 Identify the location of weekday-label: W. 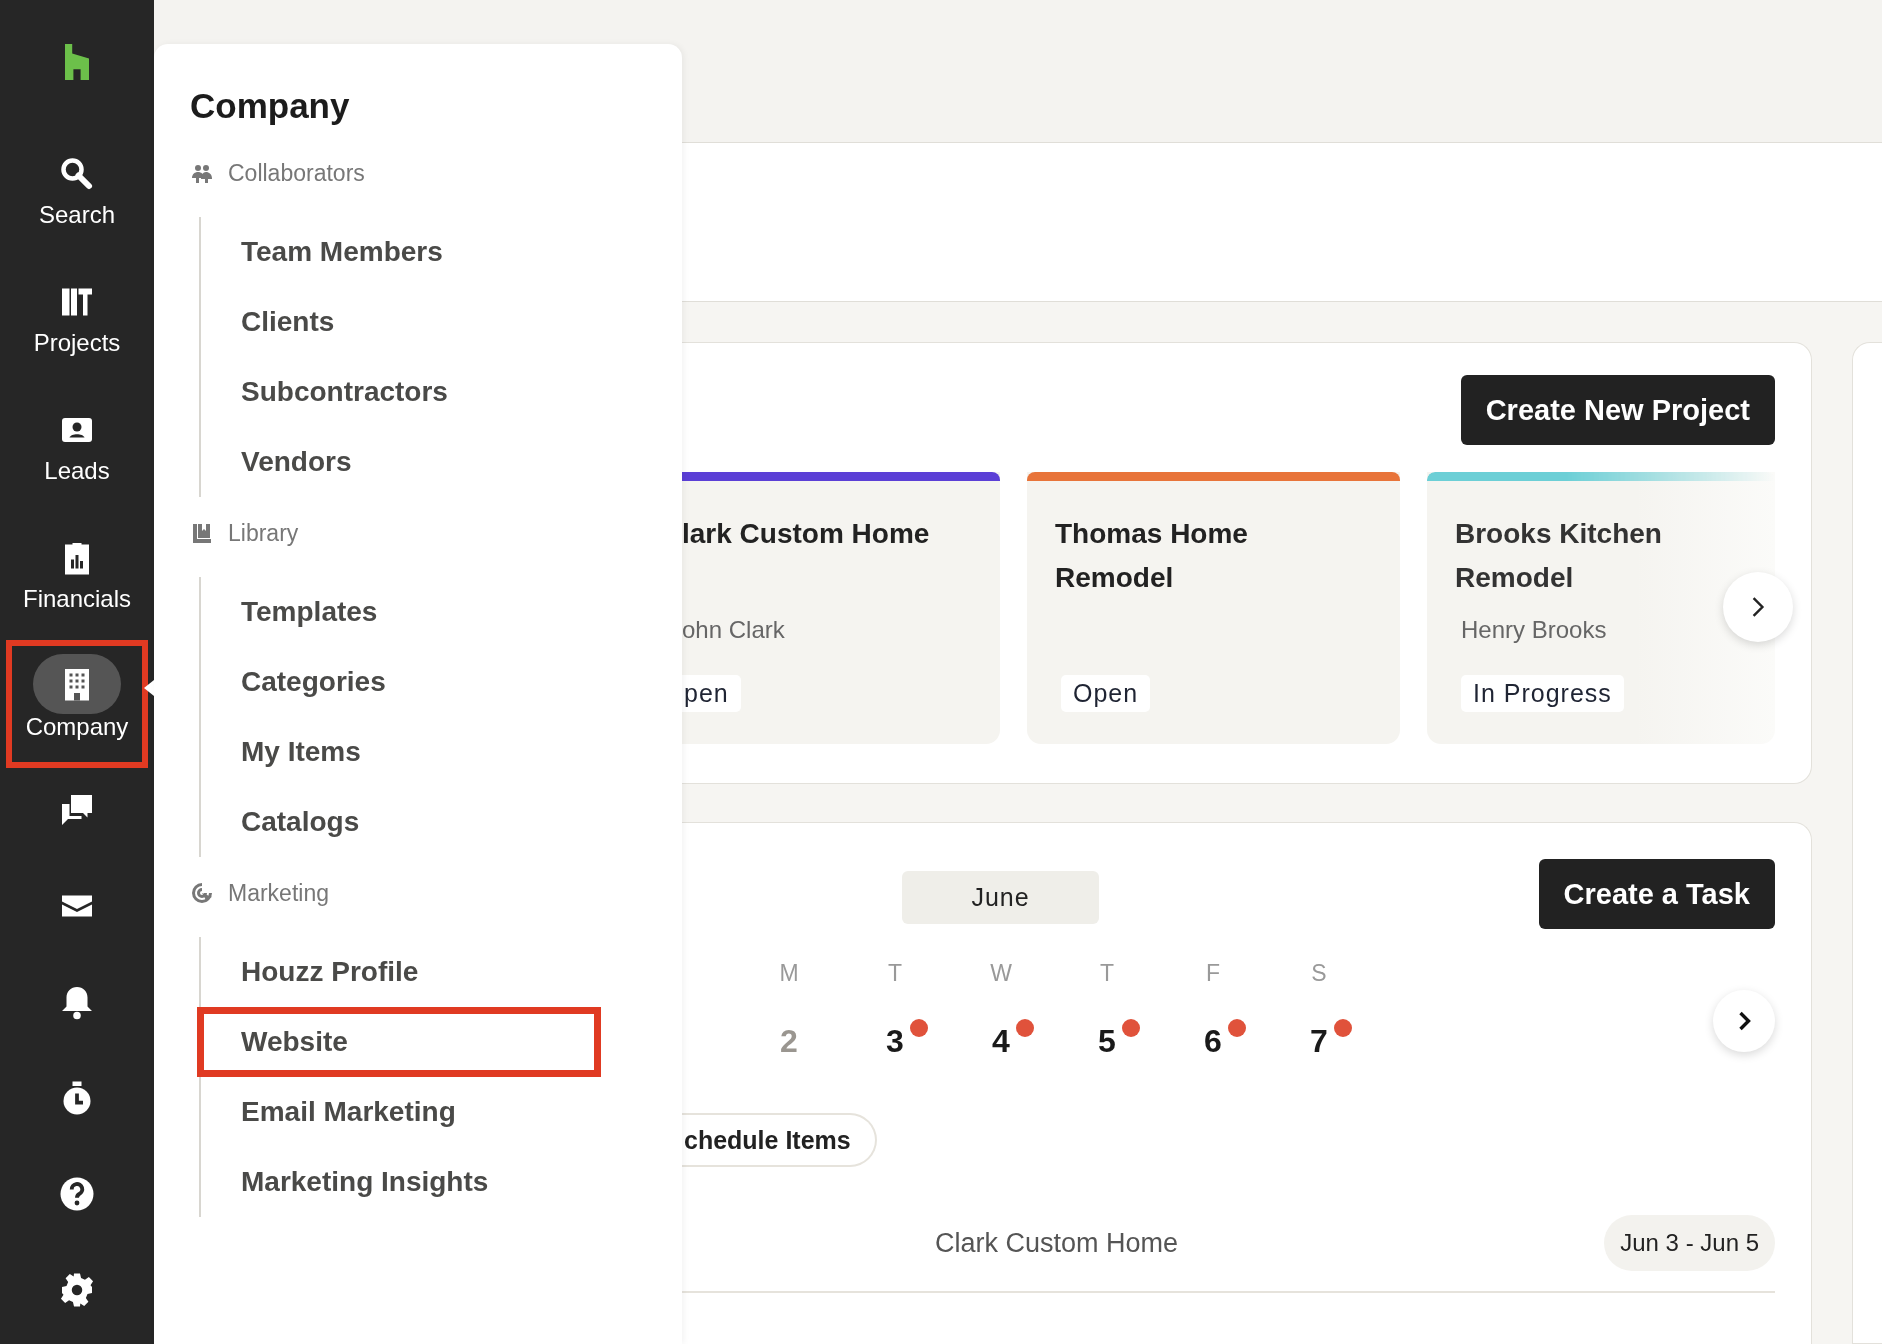
(1001, 973).